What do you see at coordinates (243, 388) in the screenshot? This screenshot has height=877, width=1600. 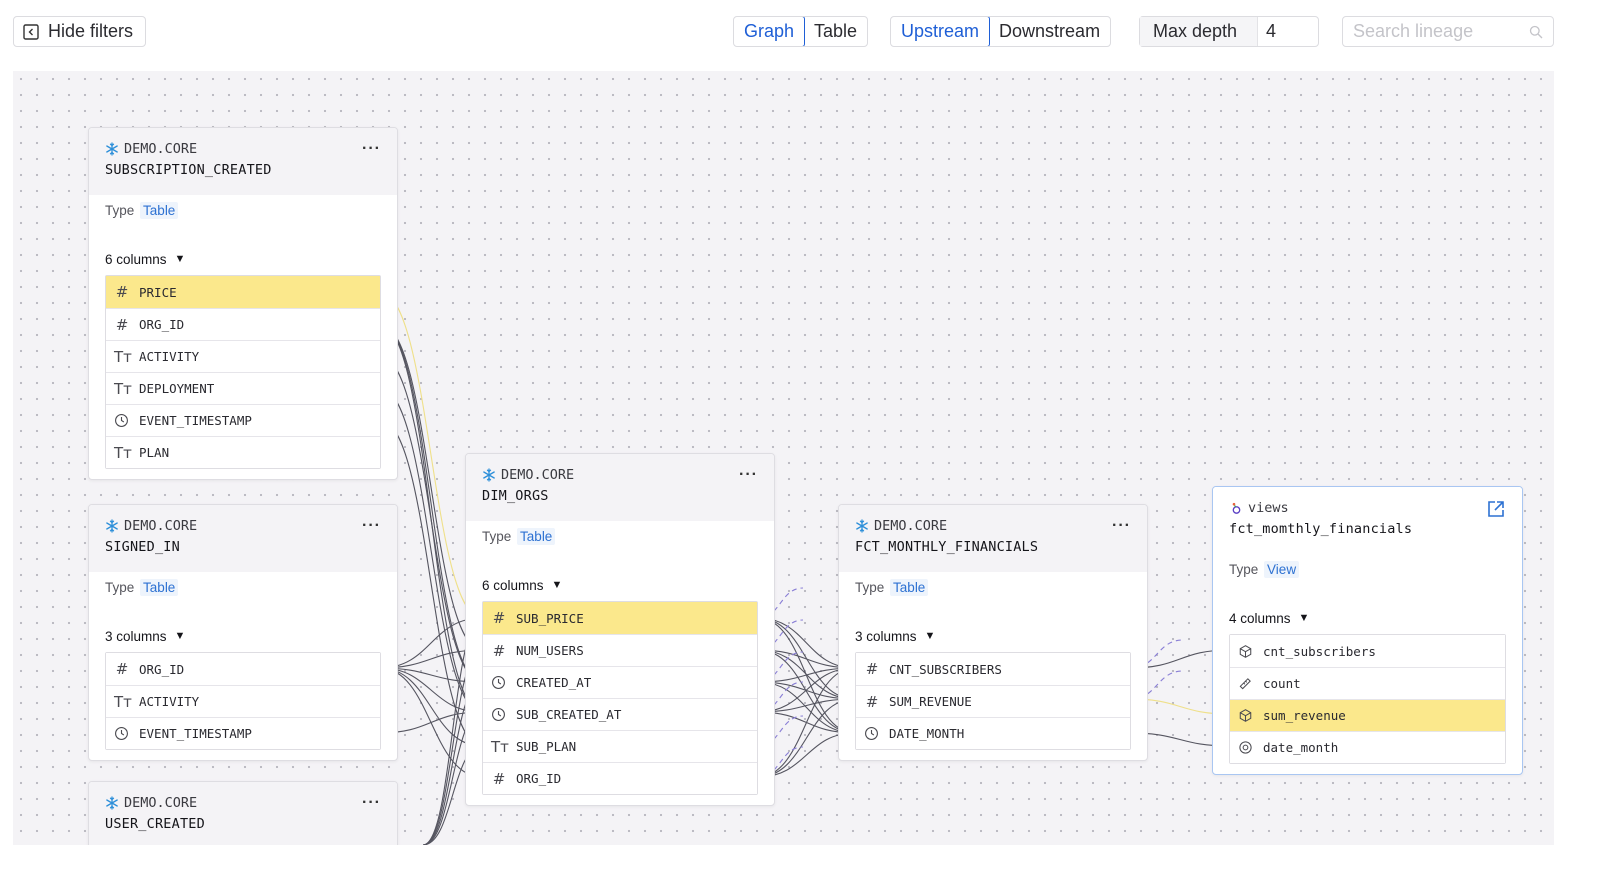 I see `column-row: Tт DEPLOYMENT` at bounding box center [243, 388].